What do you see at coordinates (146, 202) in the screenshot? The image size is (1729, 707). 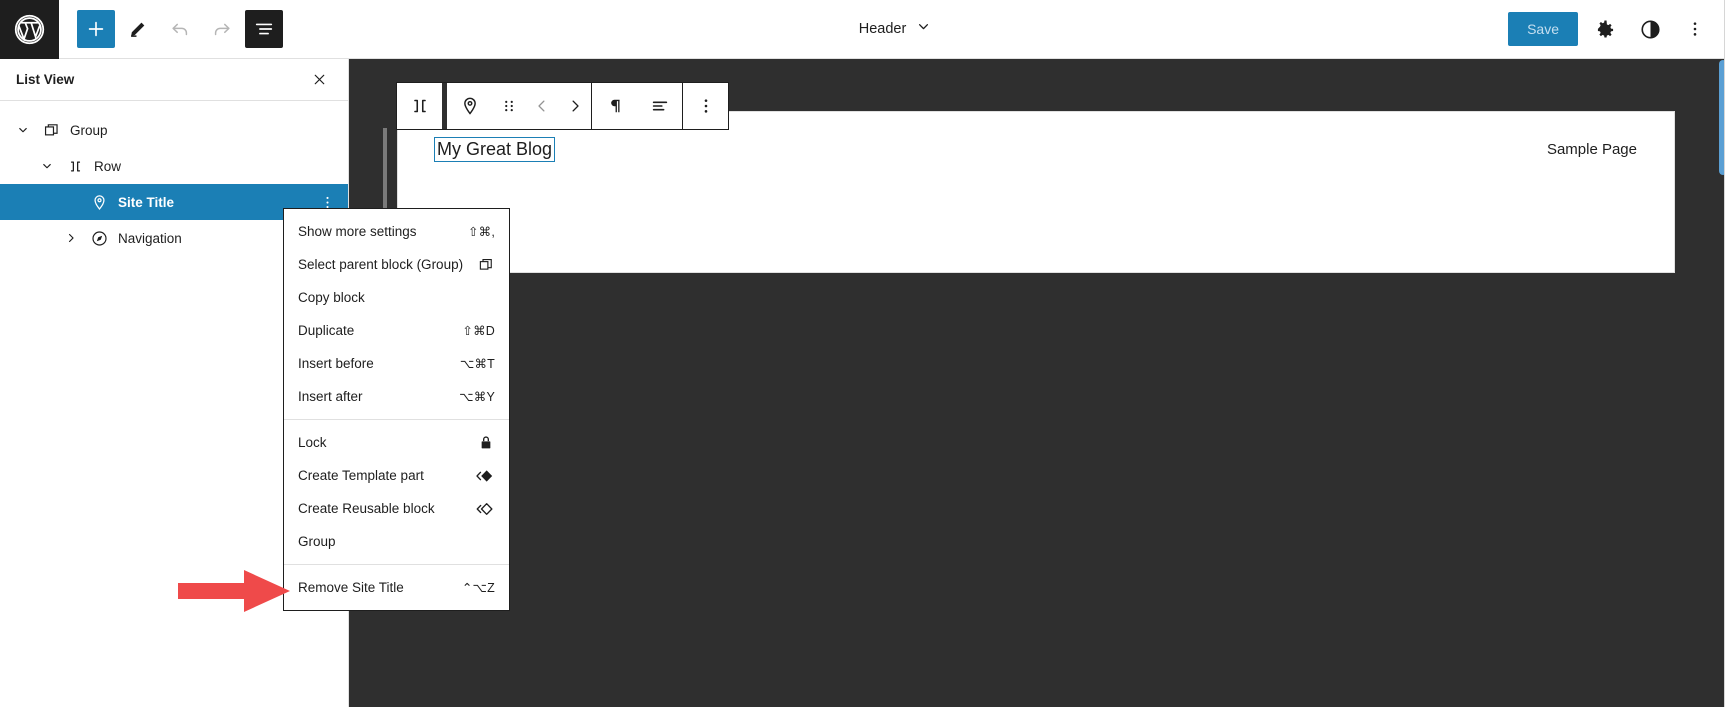 I see `list-item-label: Site Title` at bounding box center [146, 202].